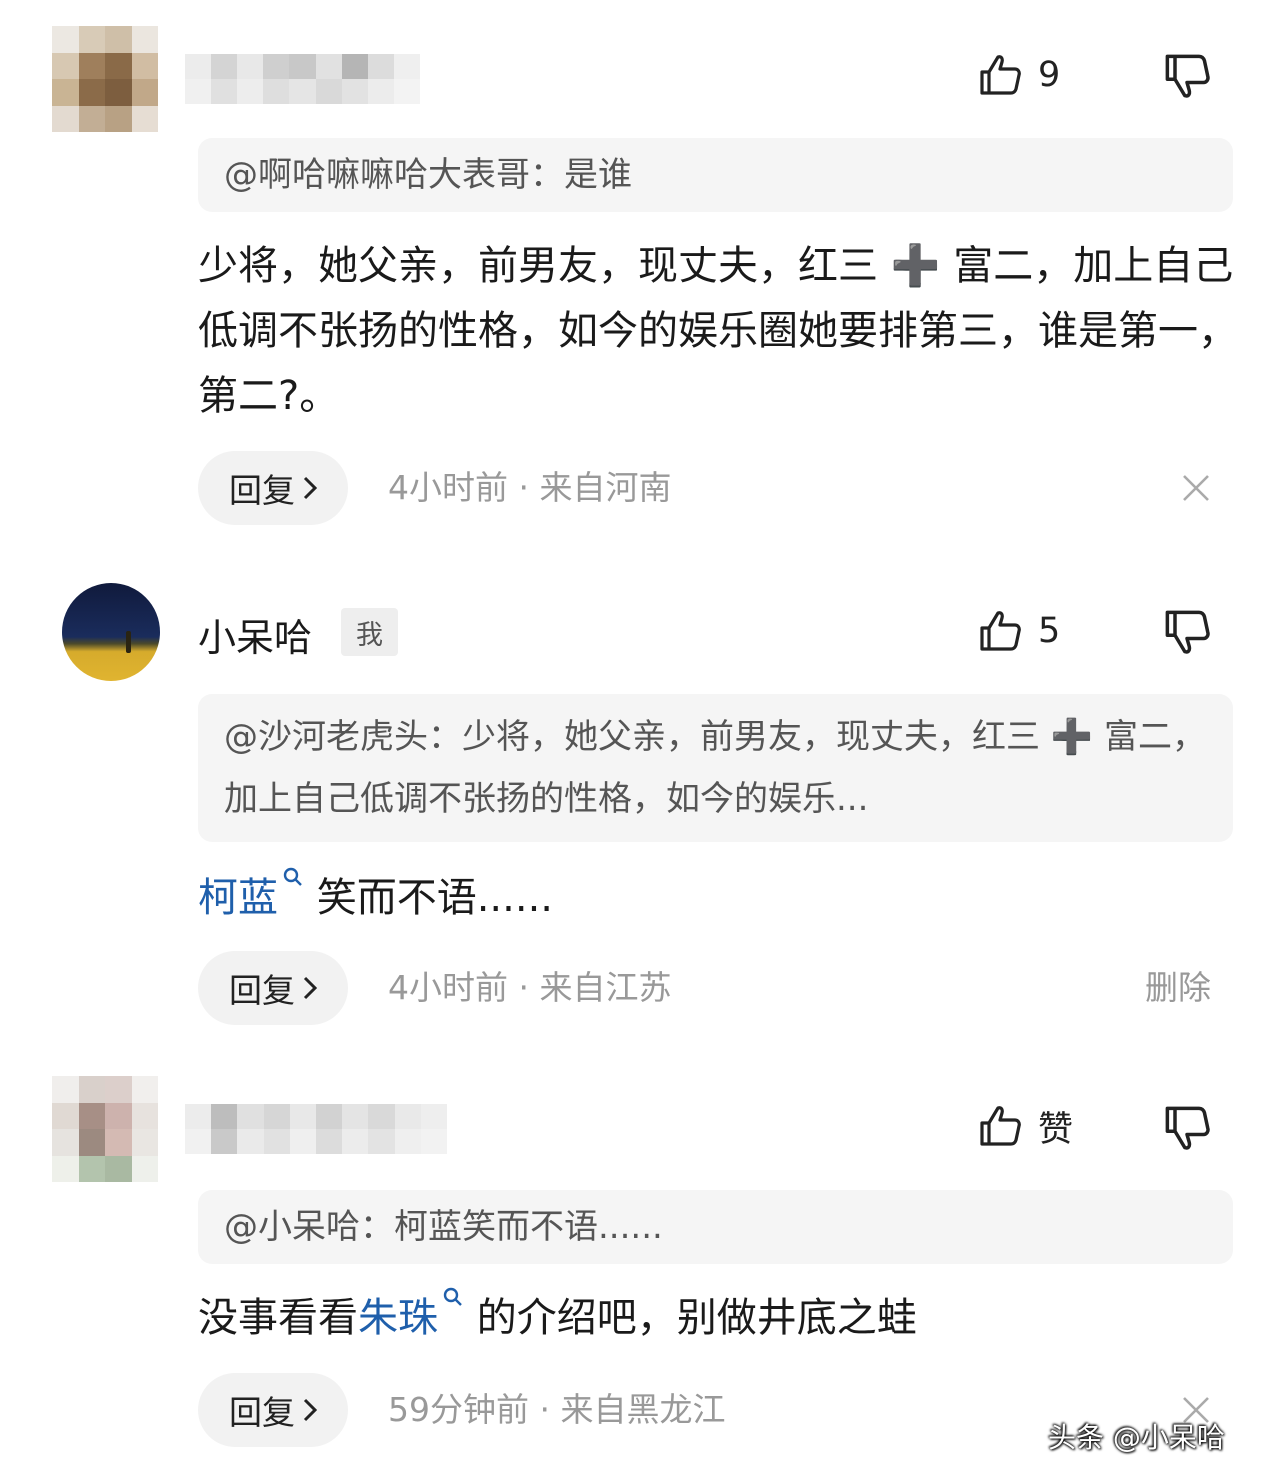 Image resolution: width=1280 pixels, height=1483 pixels. I want to click on like-button: 赞, so click(1025, 1126).